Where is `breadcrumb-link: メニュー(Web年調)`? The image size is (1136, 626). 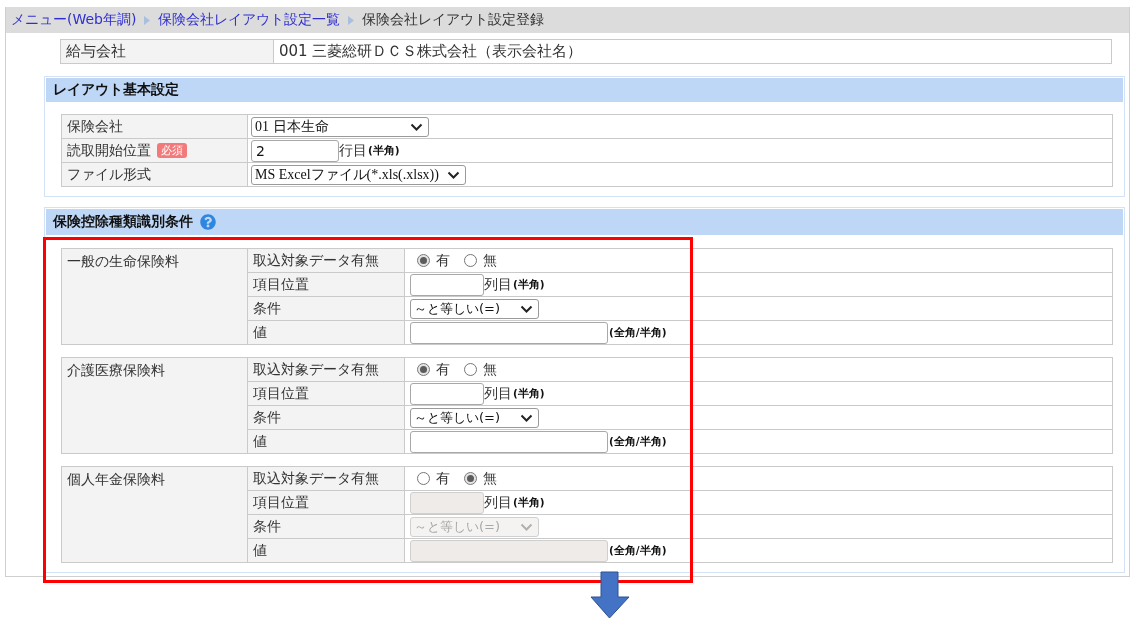
breadcrumb-link: メニュー(Web年調) is located at coordinates (74, 20).